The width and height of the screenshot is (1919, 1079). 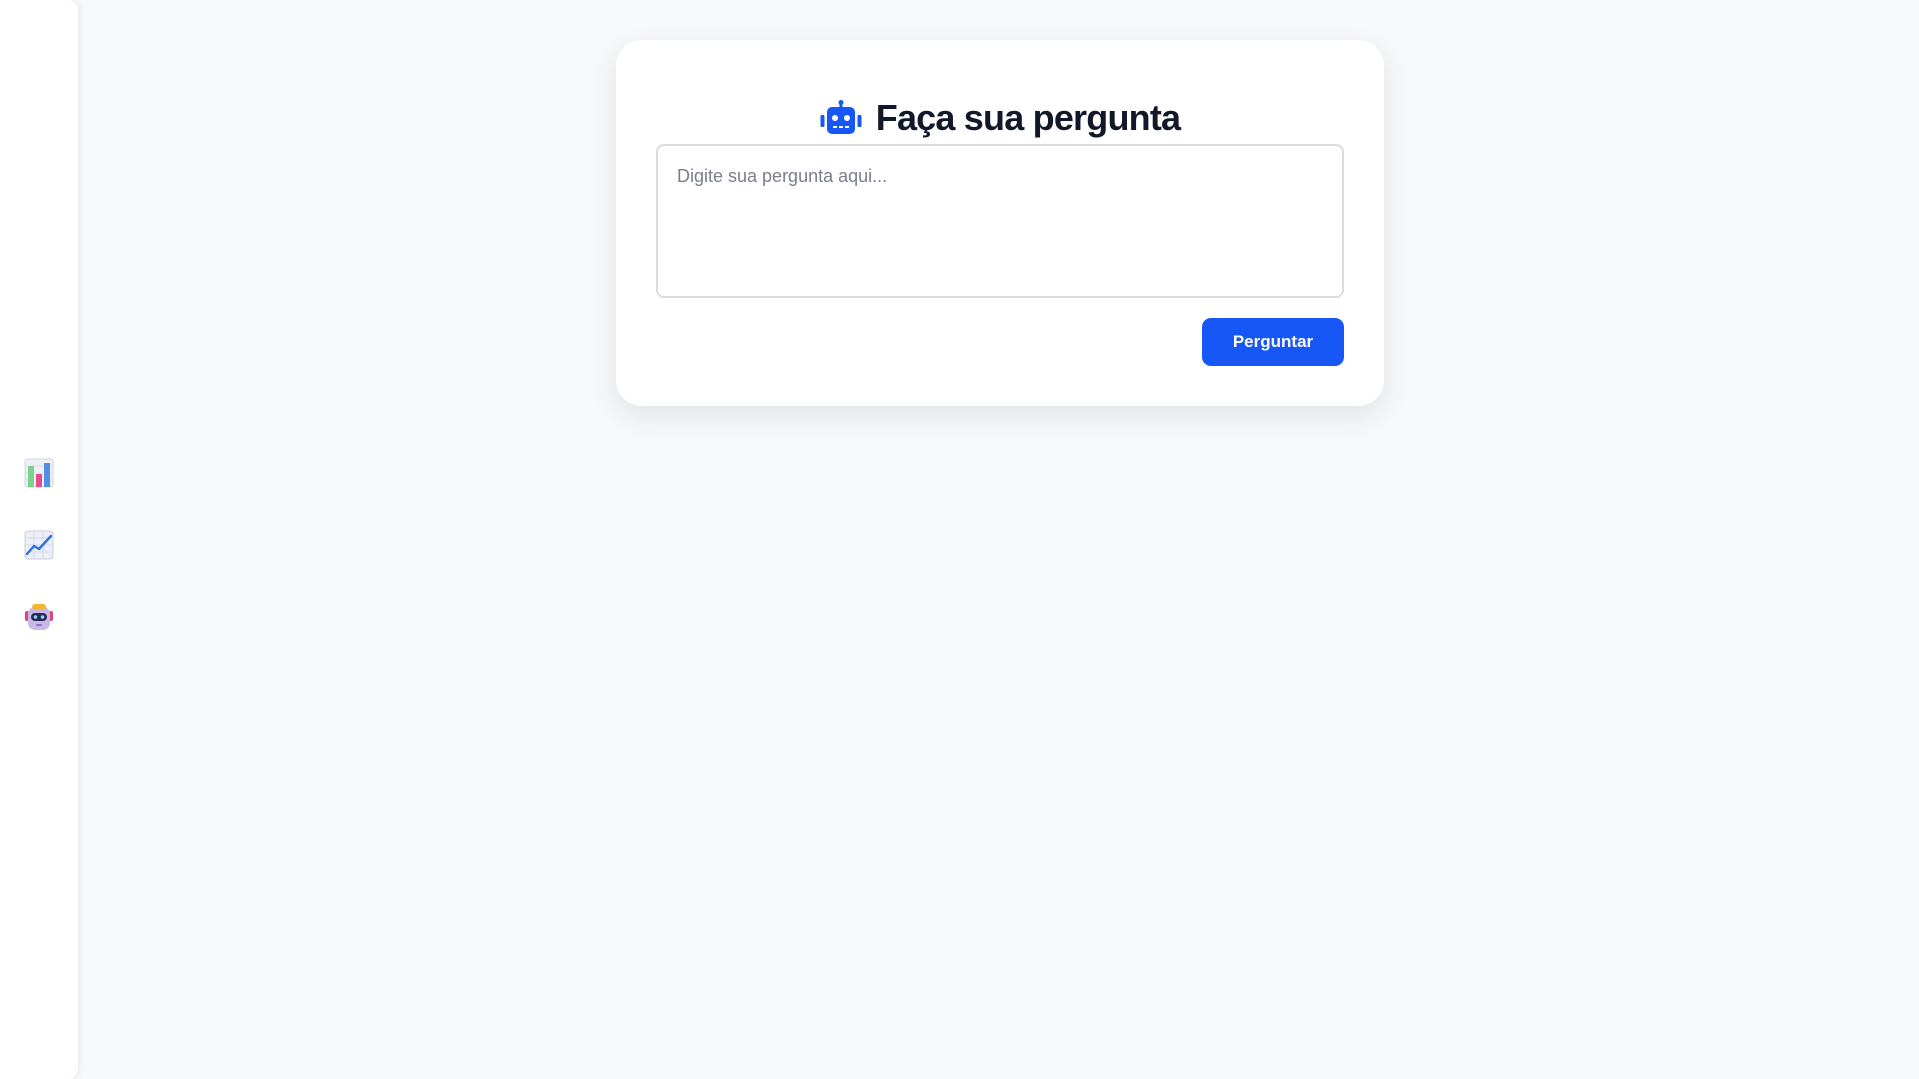 I want to click on ask-button: Perguntar, so click(x=1273, y=342).